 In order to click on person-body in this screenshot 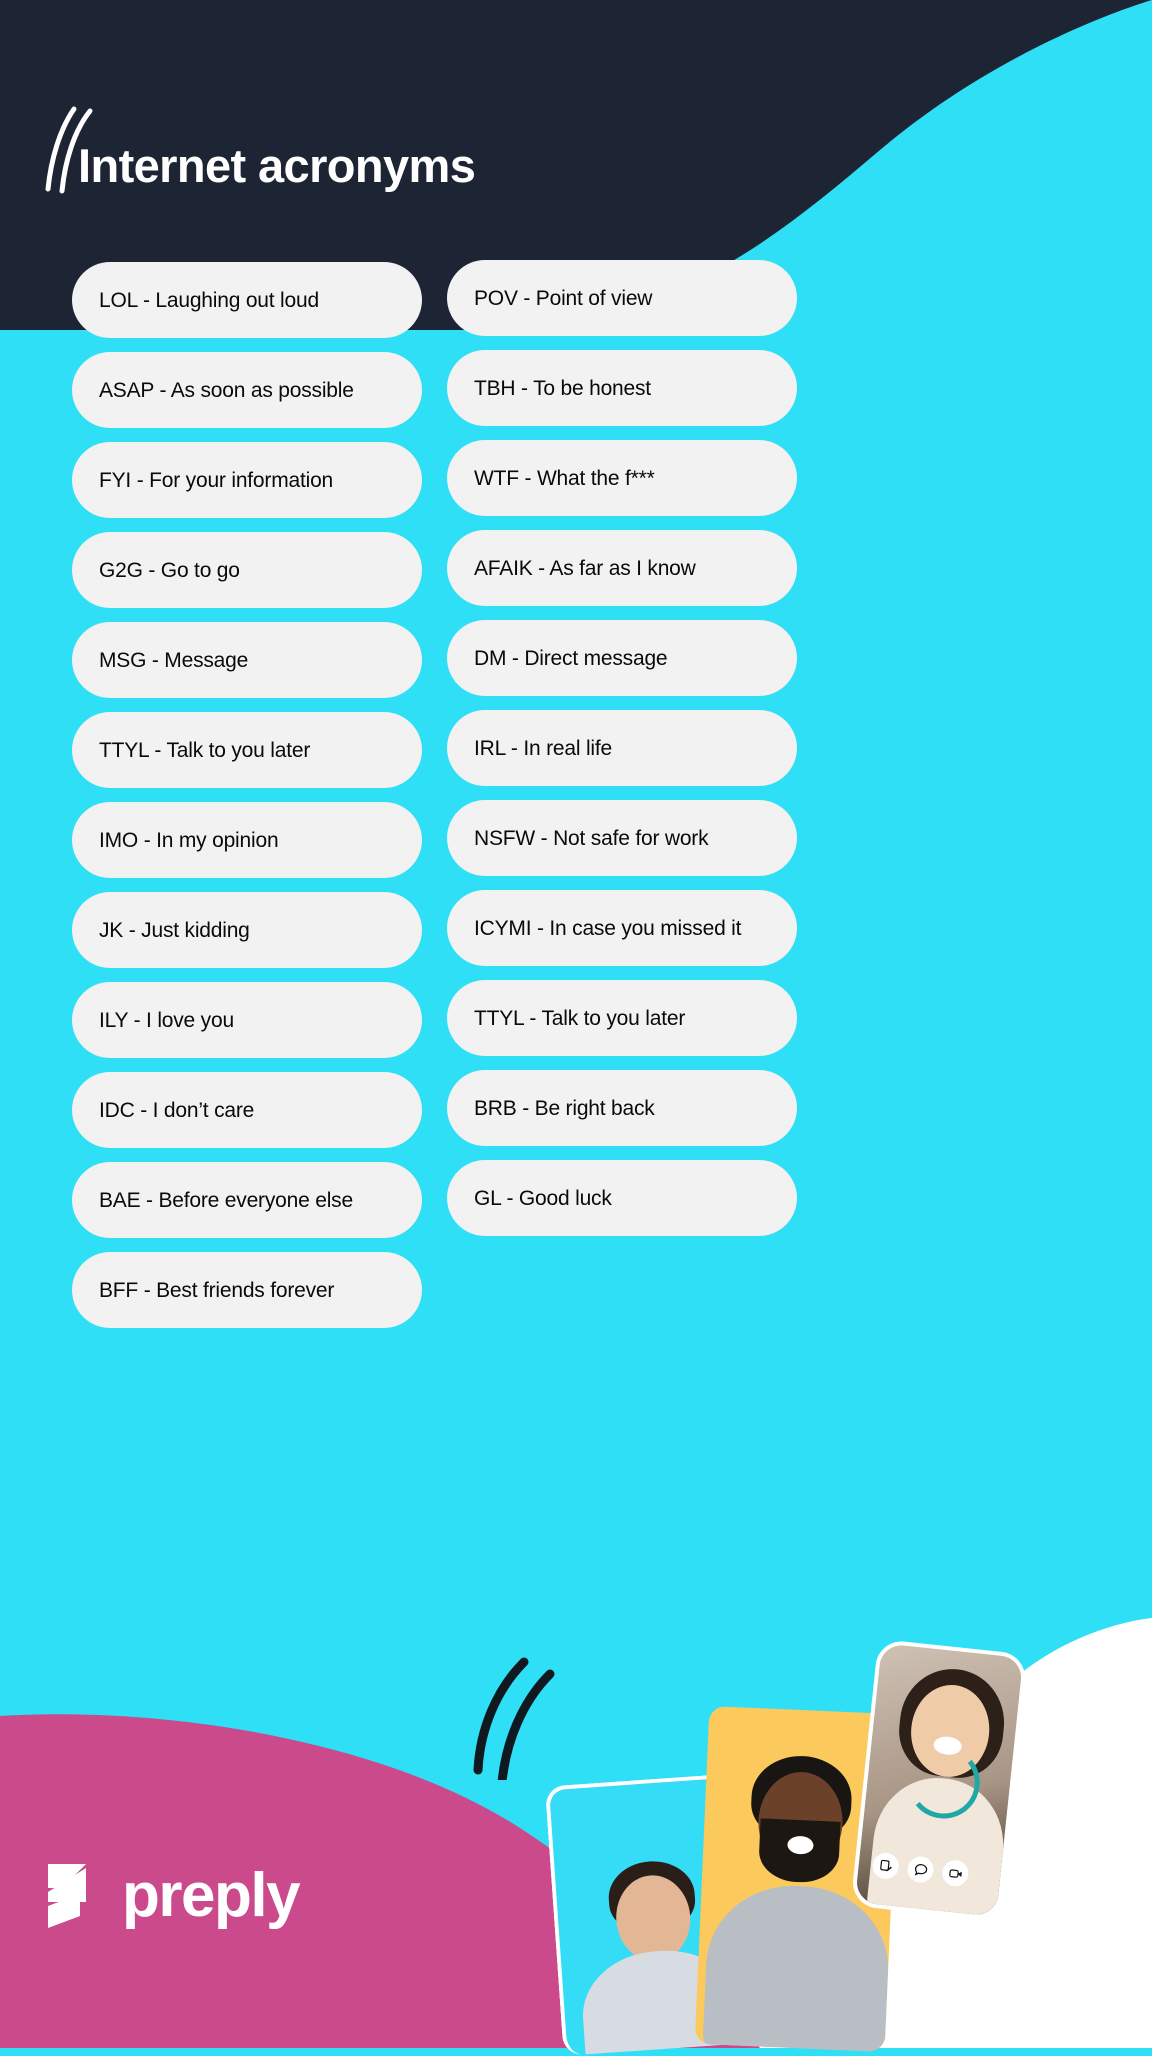, I will do `click(797, 1967)`.